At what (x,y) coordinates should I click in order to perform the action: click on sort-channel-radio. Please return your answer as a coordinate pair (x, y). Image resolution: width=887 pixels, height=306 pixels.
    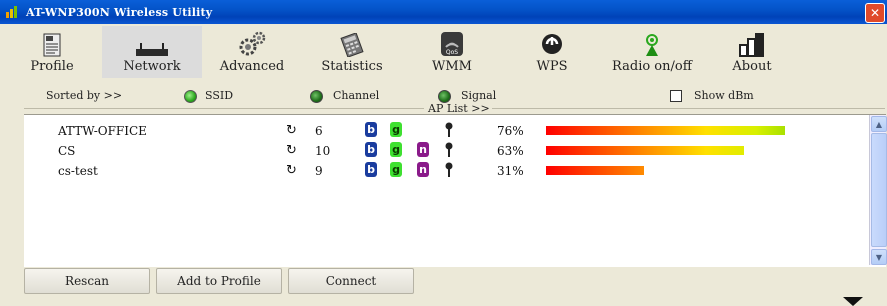
    Looking at the image, I should click on (316, 96).